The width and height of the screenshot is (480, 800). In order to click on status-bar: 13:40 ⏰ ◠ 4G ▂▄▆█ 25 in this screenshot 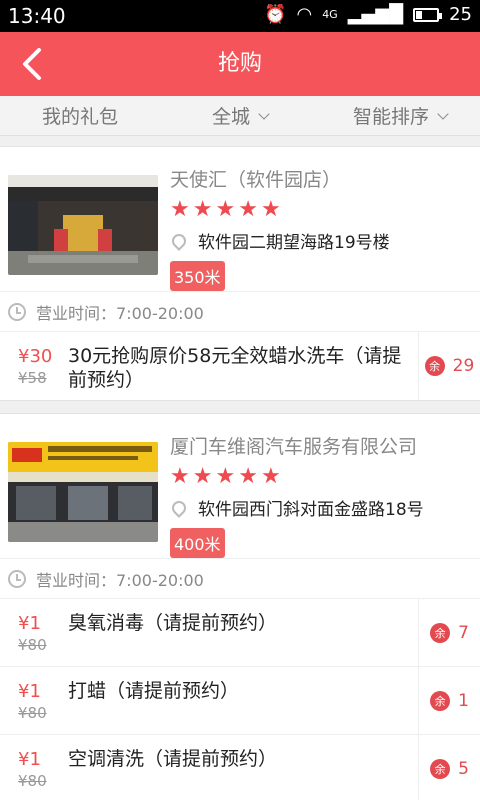, I will do `click(240, 16)`.